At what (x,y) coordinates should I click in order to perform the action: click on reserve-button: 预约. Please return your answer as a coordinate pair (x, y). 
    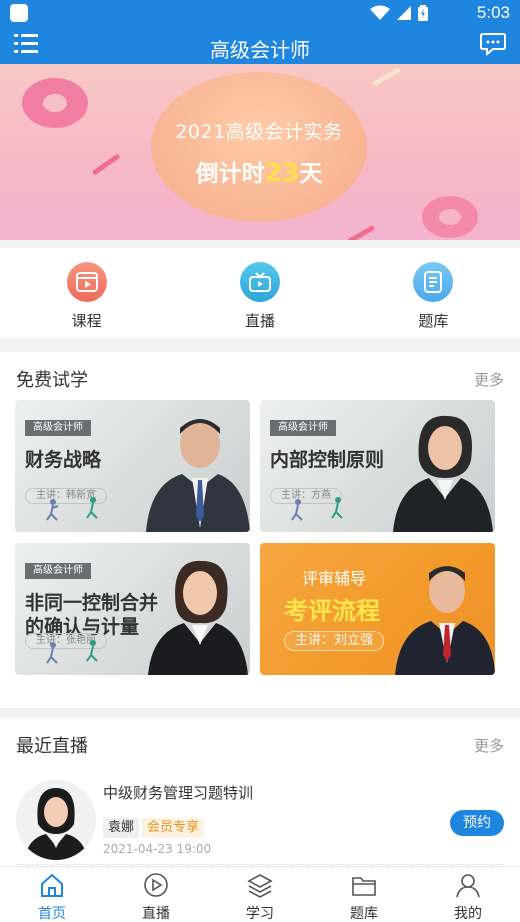
    Looking at the image, I should click on (477, 823).